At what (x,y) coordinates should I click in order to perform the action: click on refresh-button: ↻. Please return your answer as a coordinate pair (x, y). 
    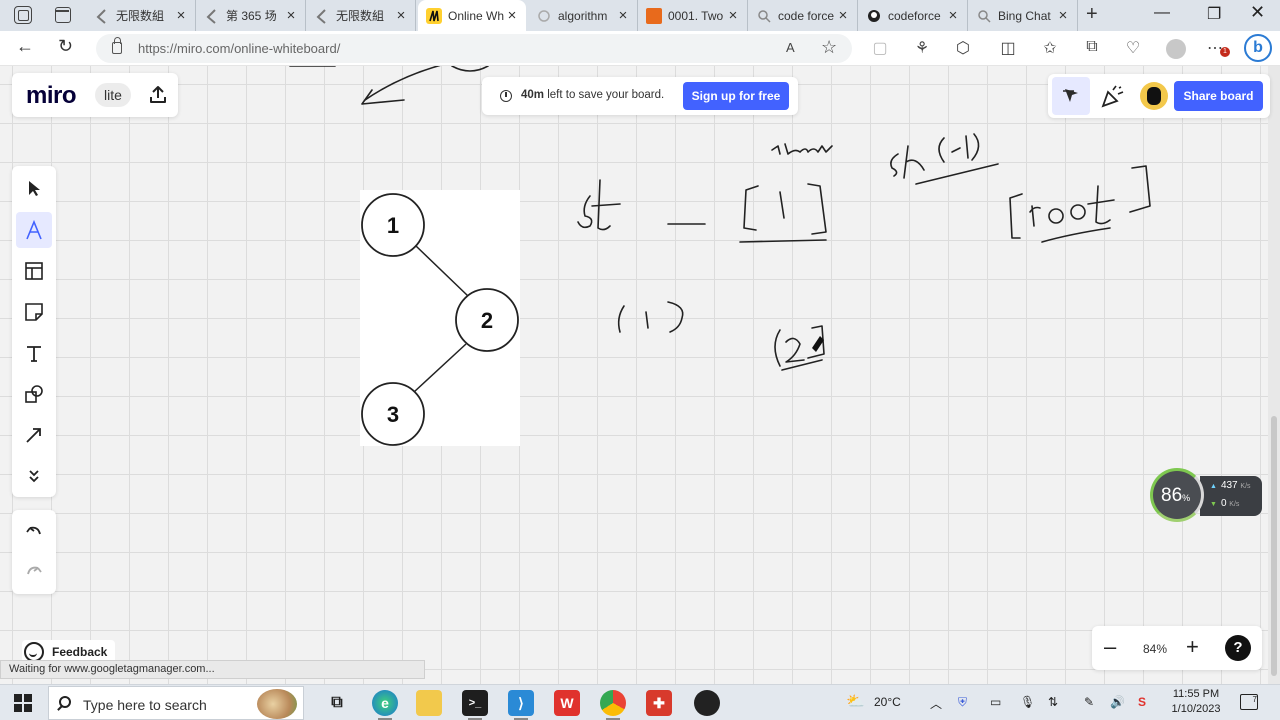
    Looking at the image, I should click on (65, 46).